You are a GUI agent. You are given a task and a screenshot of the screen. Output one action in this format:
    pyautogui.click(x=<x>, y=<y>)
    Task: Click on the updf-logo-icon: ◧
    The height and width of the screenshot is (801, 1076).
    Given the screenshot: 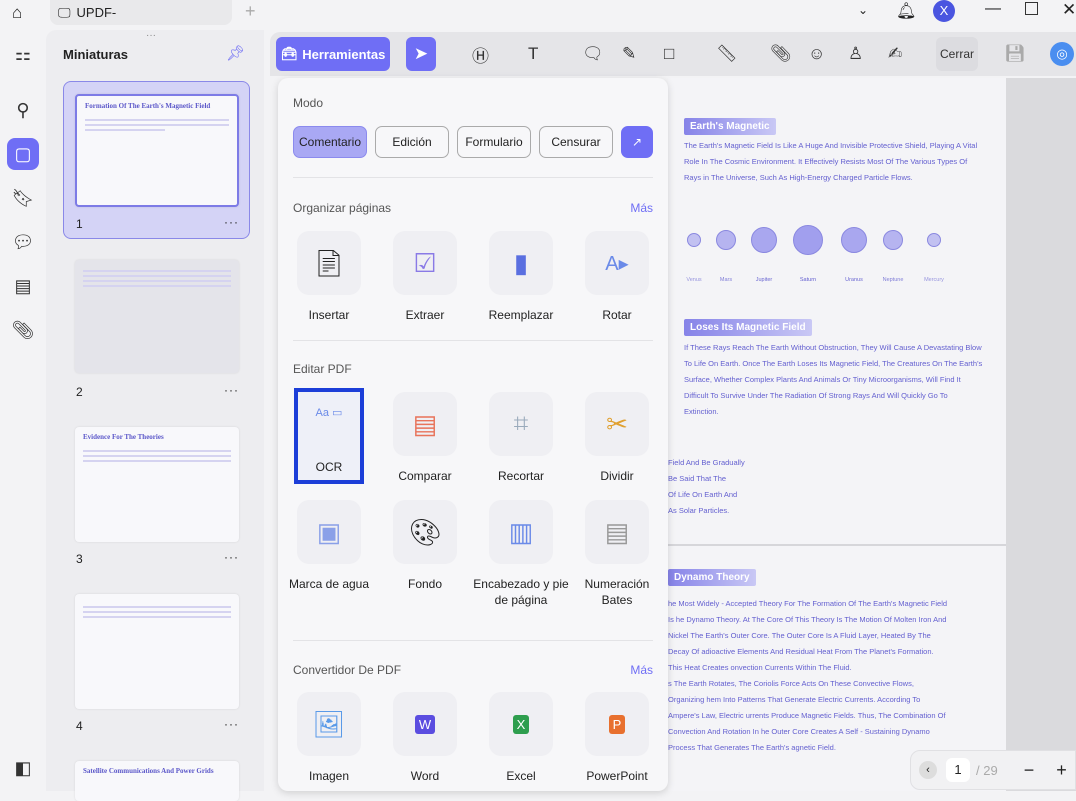 What is the action you would take?
    pyautogui.click(x=23, y=768)
    